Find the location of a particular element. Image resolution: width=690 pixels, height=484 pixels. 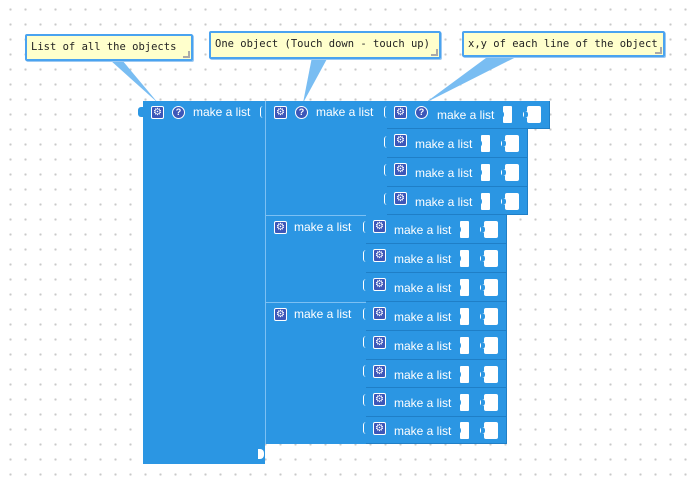

comment-2-pointer is located at coordinates (315, 80).